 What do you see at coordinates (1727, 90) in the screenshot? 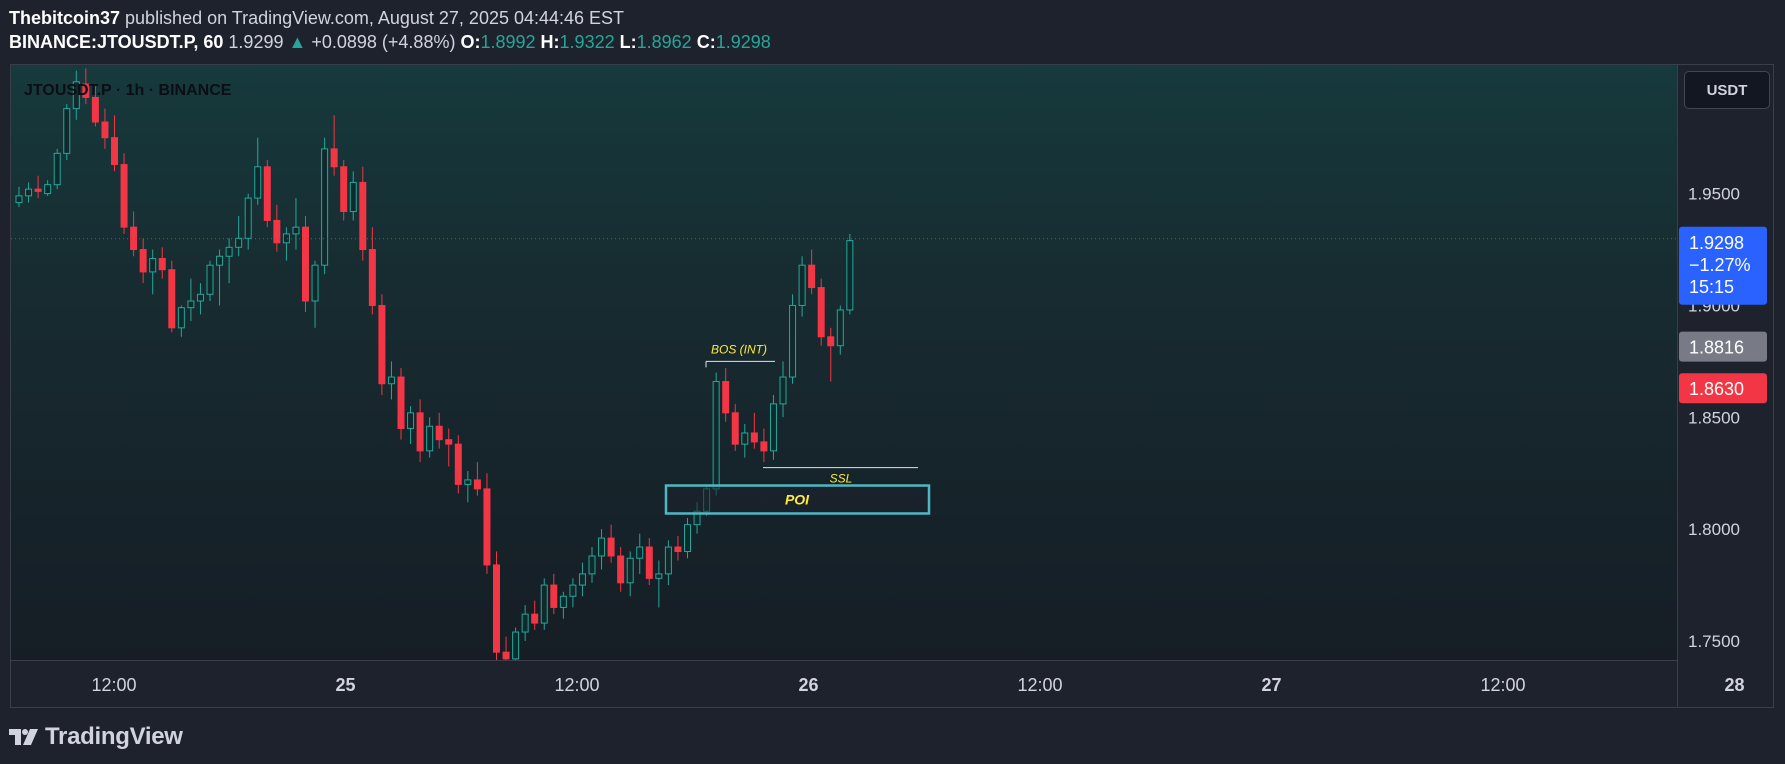
I see `currency-button: USDT` at bounding box center [1727, 90].